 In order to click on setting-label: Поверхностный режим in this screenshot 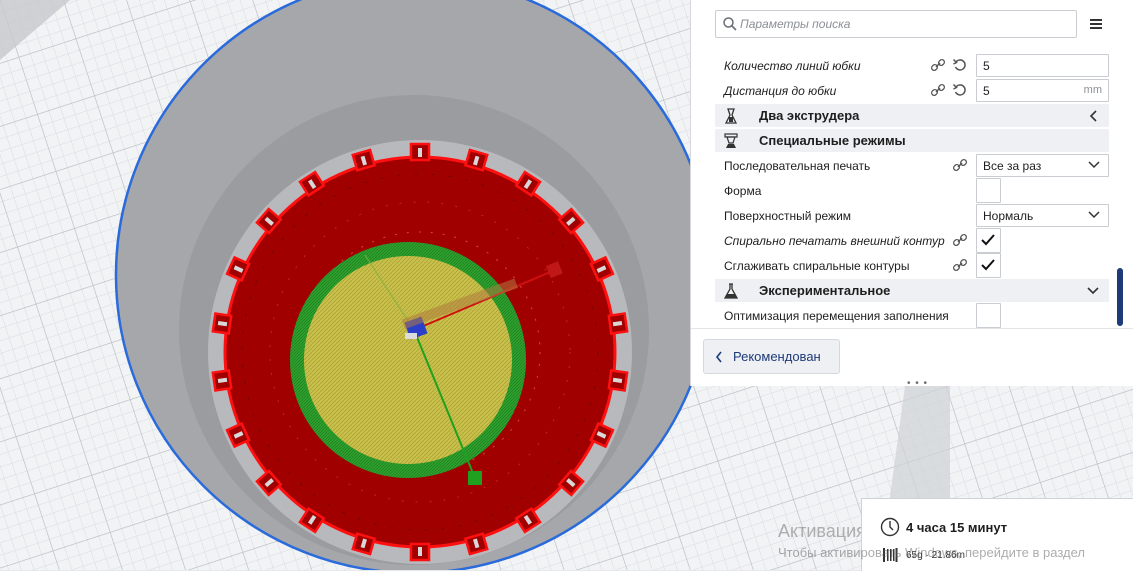, I will do `click(788, 216)`.